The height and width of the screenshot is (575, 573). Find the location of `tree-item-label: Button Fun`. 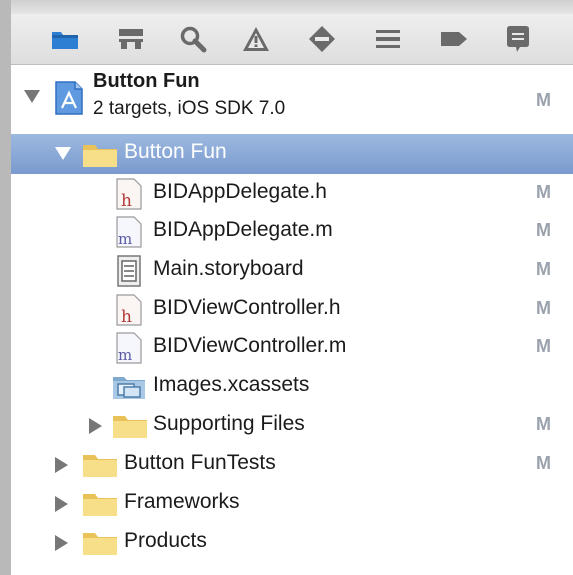

tree-item-label: Button Fun is located at coordinates (175, 151).